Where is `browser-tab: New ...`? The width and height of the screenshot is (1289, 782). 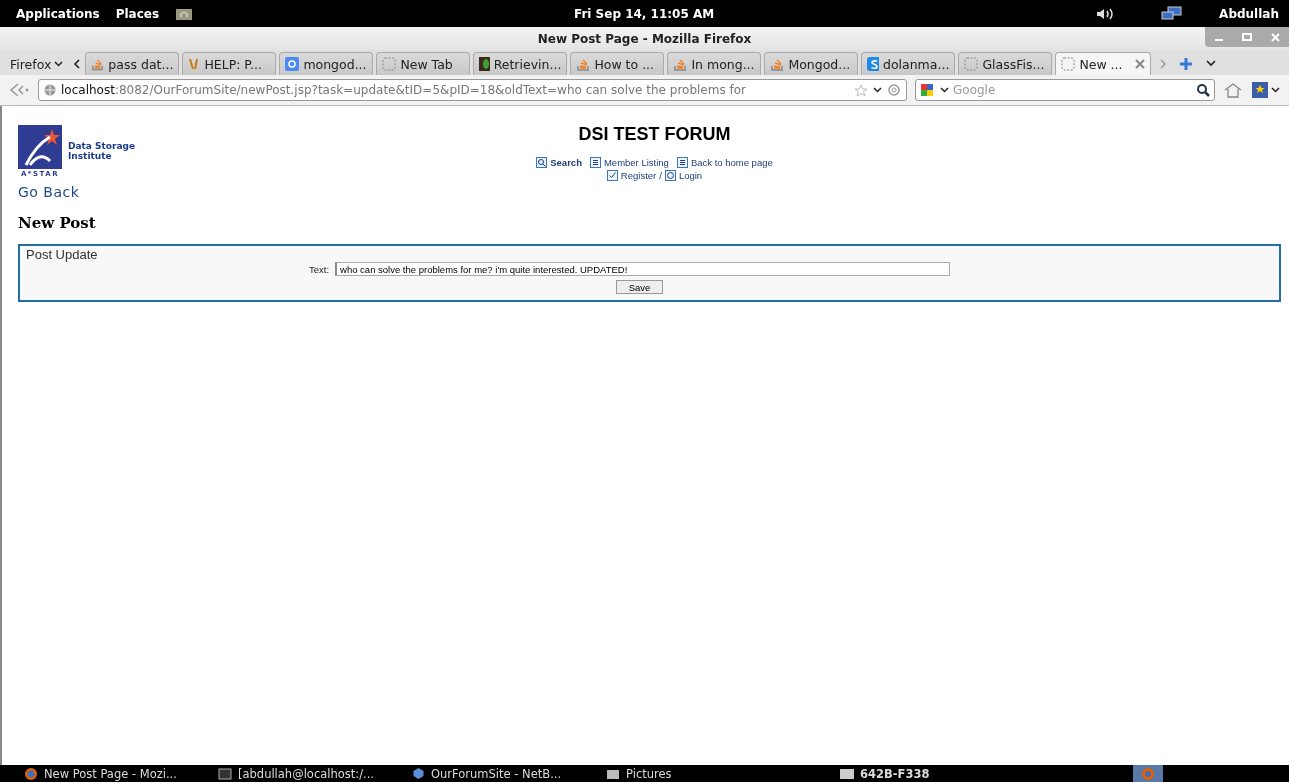
browser-tab: New ... is located at coordinates (1103, 63).